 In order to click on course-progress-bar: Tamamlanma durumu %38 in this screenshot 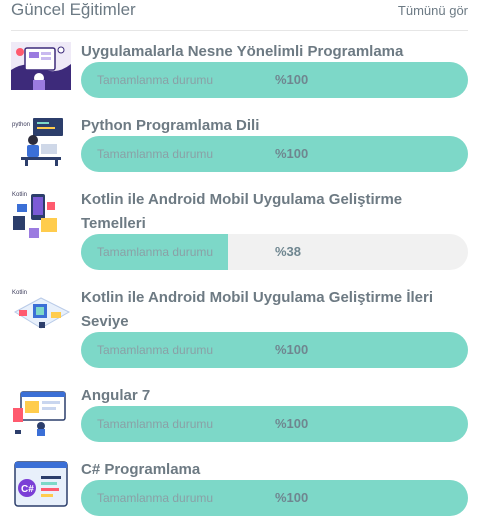, I will do `click(274, 252)`.